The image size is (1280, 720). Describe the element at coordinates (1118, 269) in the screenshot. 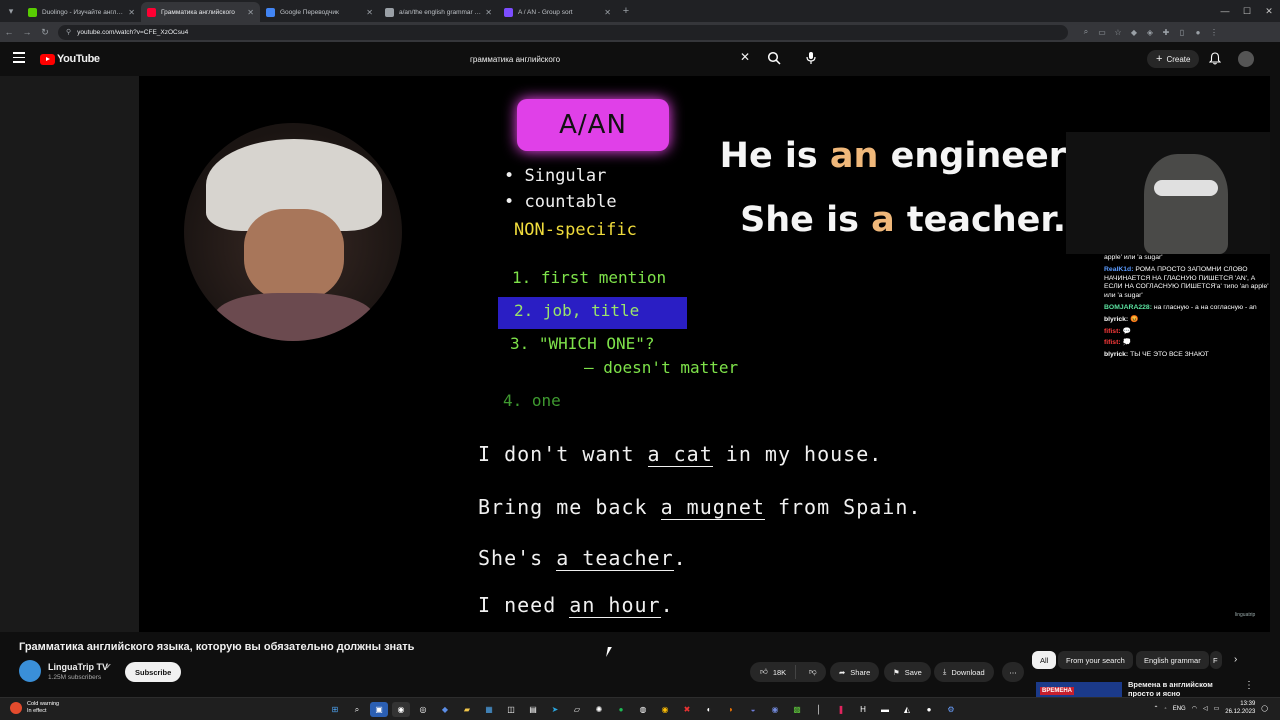

I see `chat-username: RealK1d:` at that location.